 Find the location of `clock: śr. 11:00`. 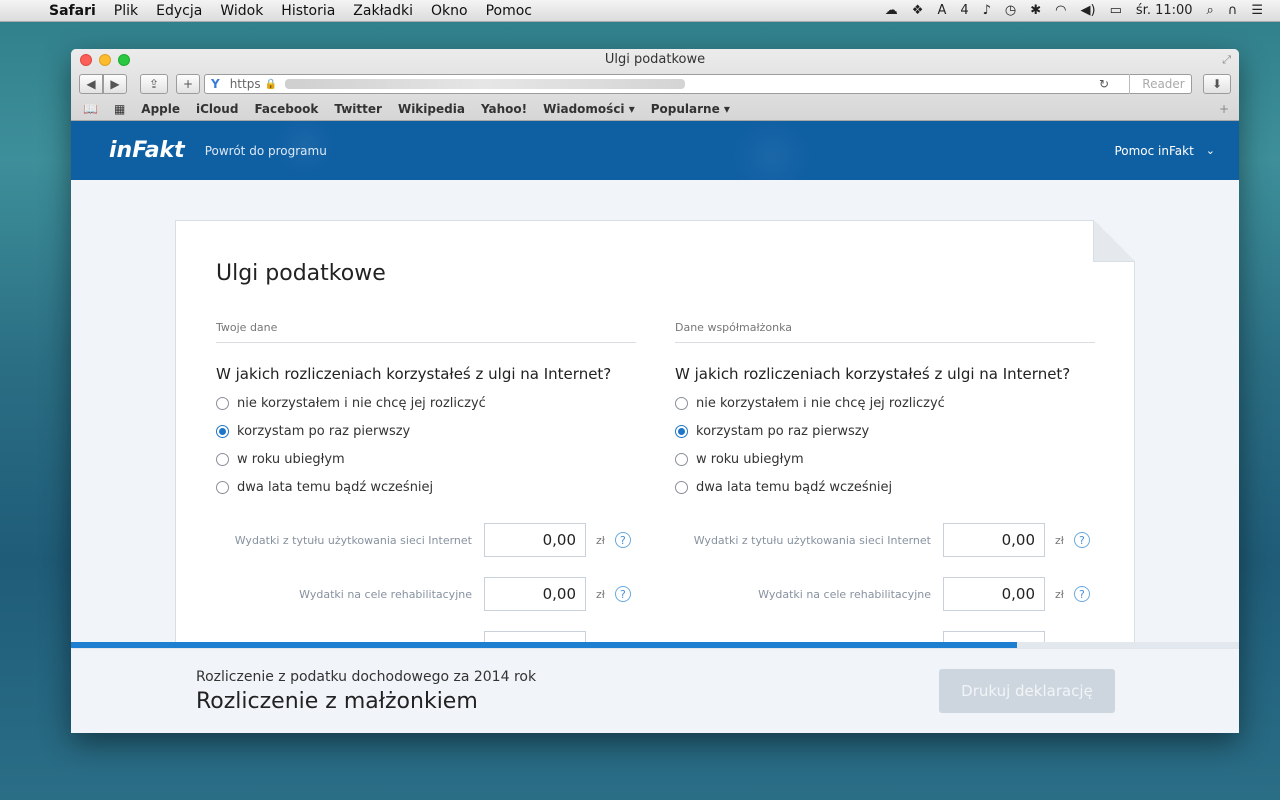

clock: śr. 11:00 is located at coordinates (1164, 10).